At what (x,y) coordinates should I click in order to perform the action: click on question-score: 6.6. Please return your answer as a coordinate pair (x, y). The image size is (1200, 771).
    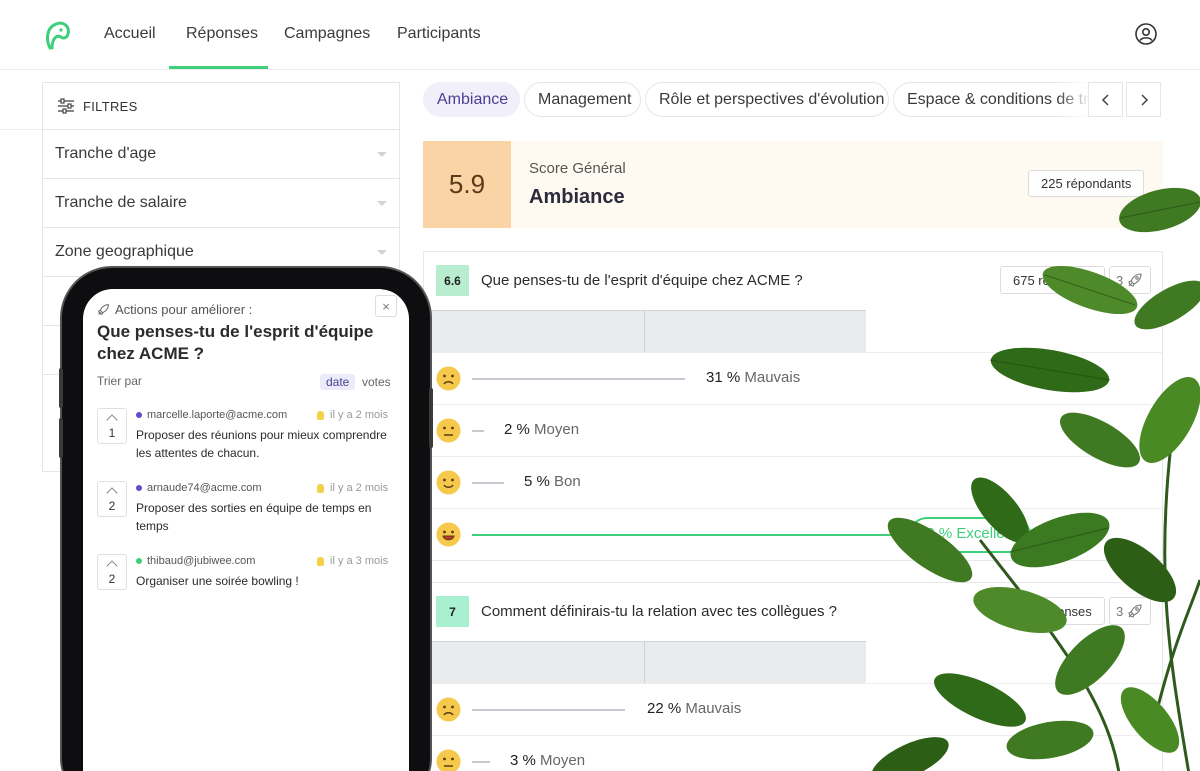
    Looking at the image, I should click on (452, 280).